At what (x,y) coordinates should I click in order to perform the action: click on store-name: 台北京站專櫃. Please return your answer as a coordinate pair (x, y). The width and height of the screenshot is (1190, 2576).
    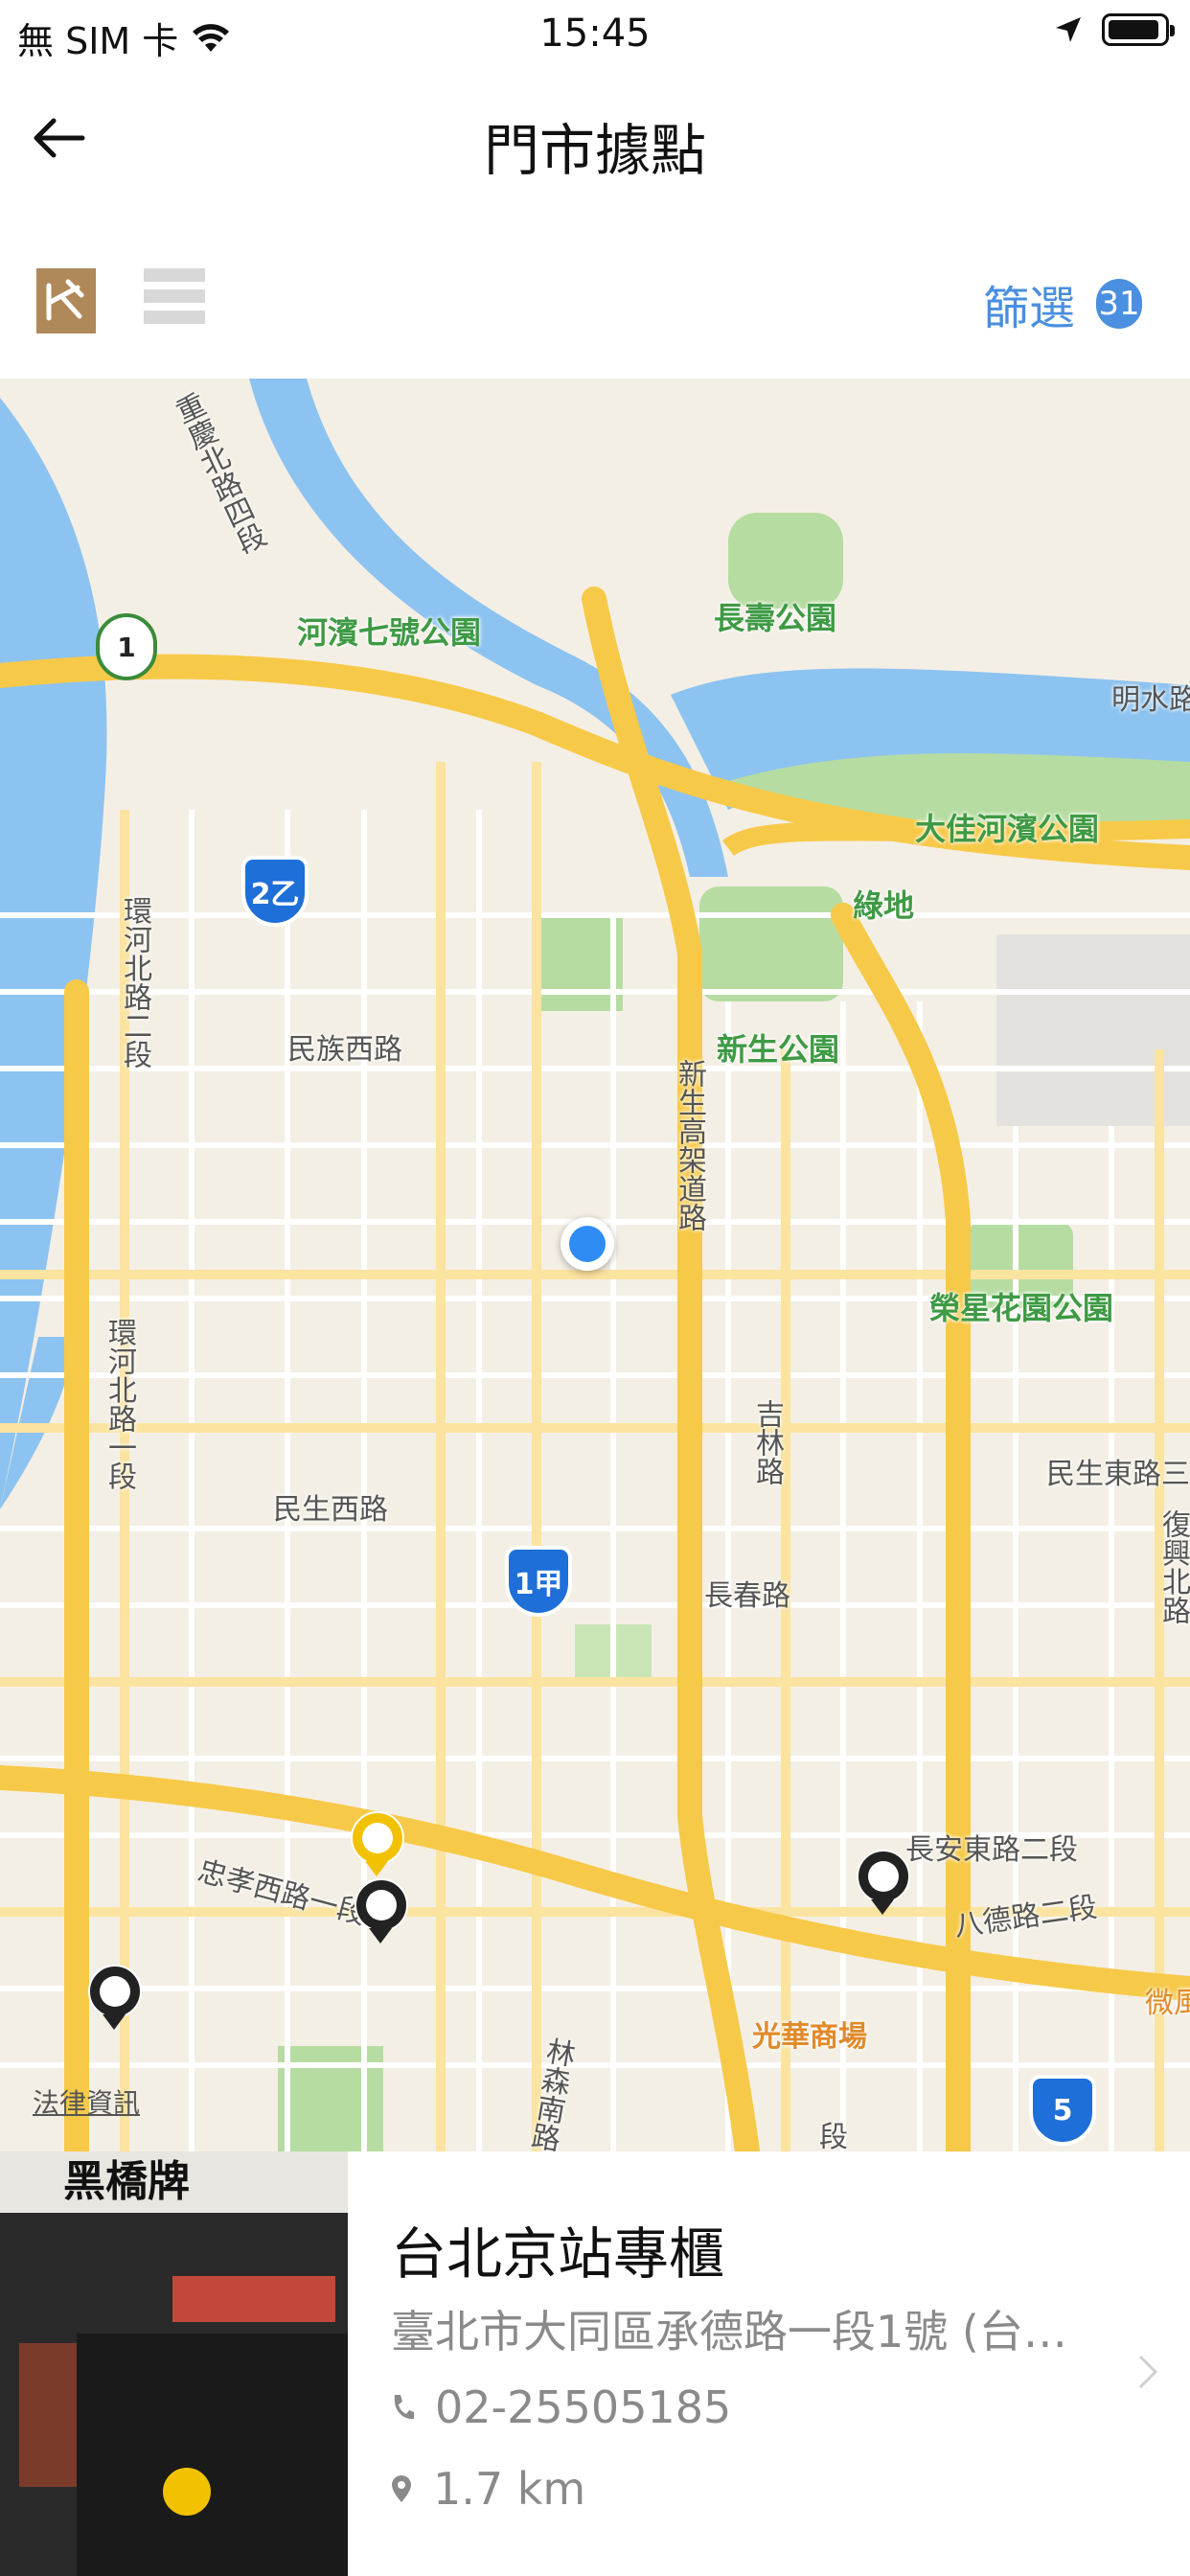
    Looking at the image, I should click on (558, 2254).